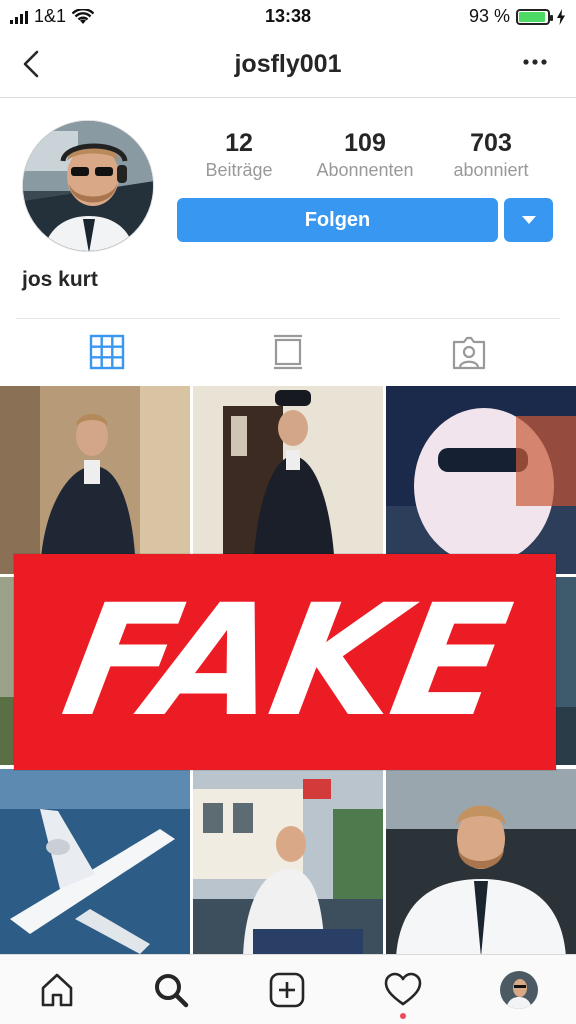  I want to click on stat-posts: 12 Beiträge, so click(239, 154).